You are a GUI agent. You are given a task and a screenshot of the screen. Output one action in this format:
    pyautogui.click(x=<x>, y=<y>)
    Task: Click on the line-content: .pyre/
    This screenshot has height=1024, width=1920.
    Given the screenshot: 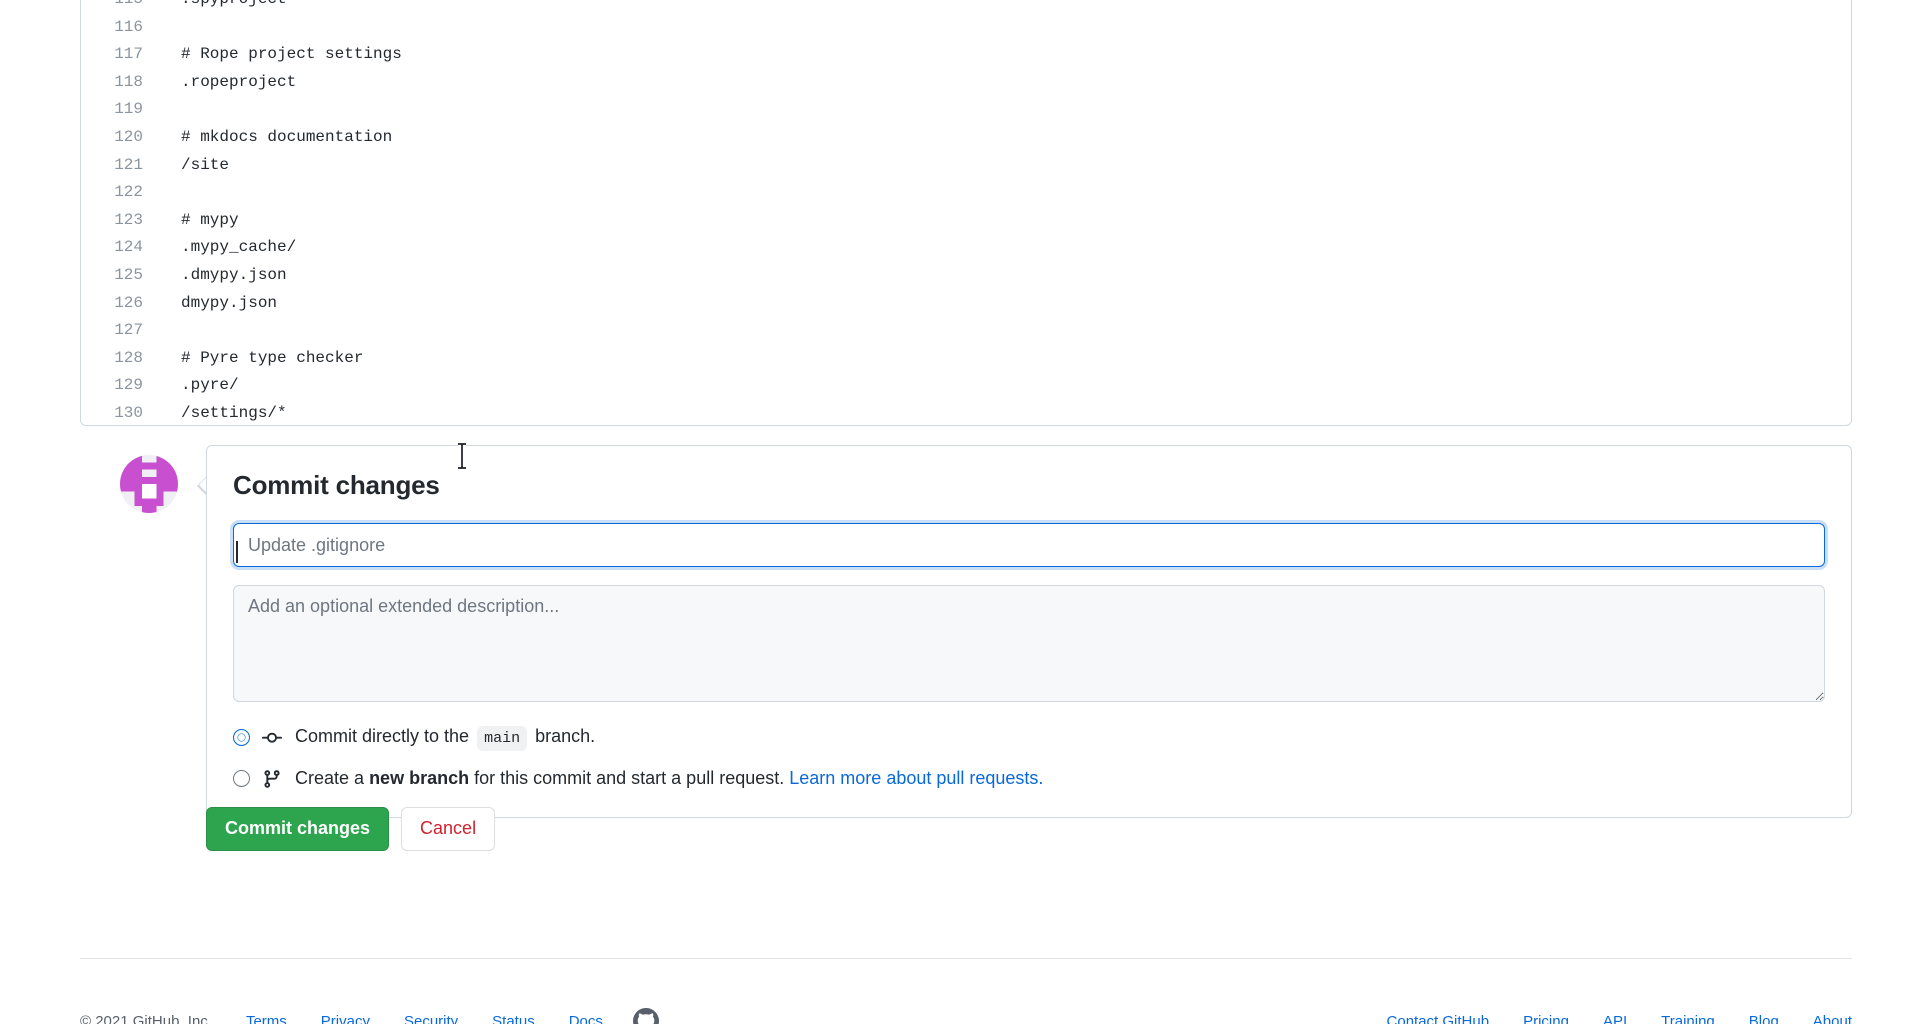 What is the action you would take?
    pyautogui.click(x=1005, y=386)
    